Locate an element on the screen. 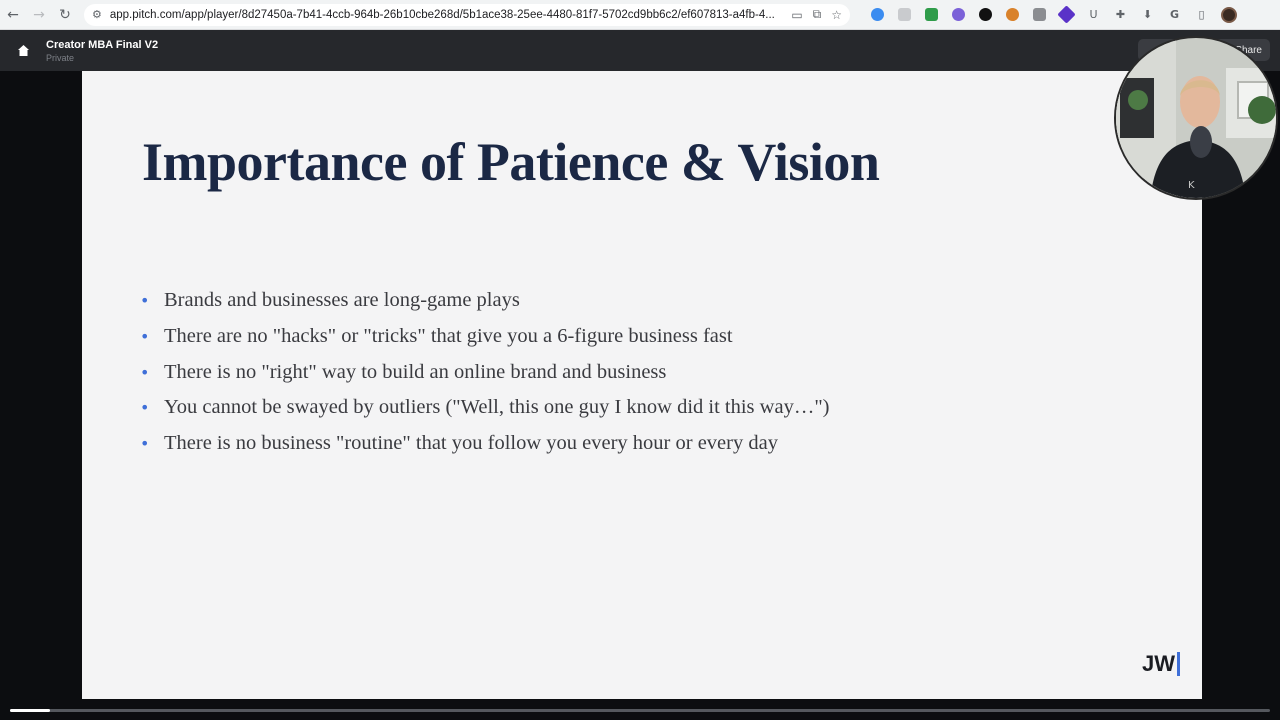 Image resolution: width=1280 pixels, height=720 pixels. deck-title: Creator MBA Final V2 is located at coordinates (102, 45).